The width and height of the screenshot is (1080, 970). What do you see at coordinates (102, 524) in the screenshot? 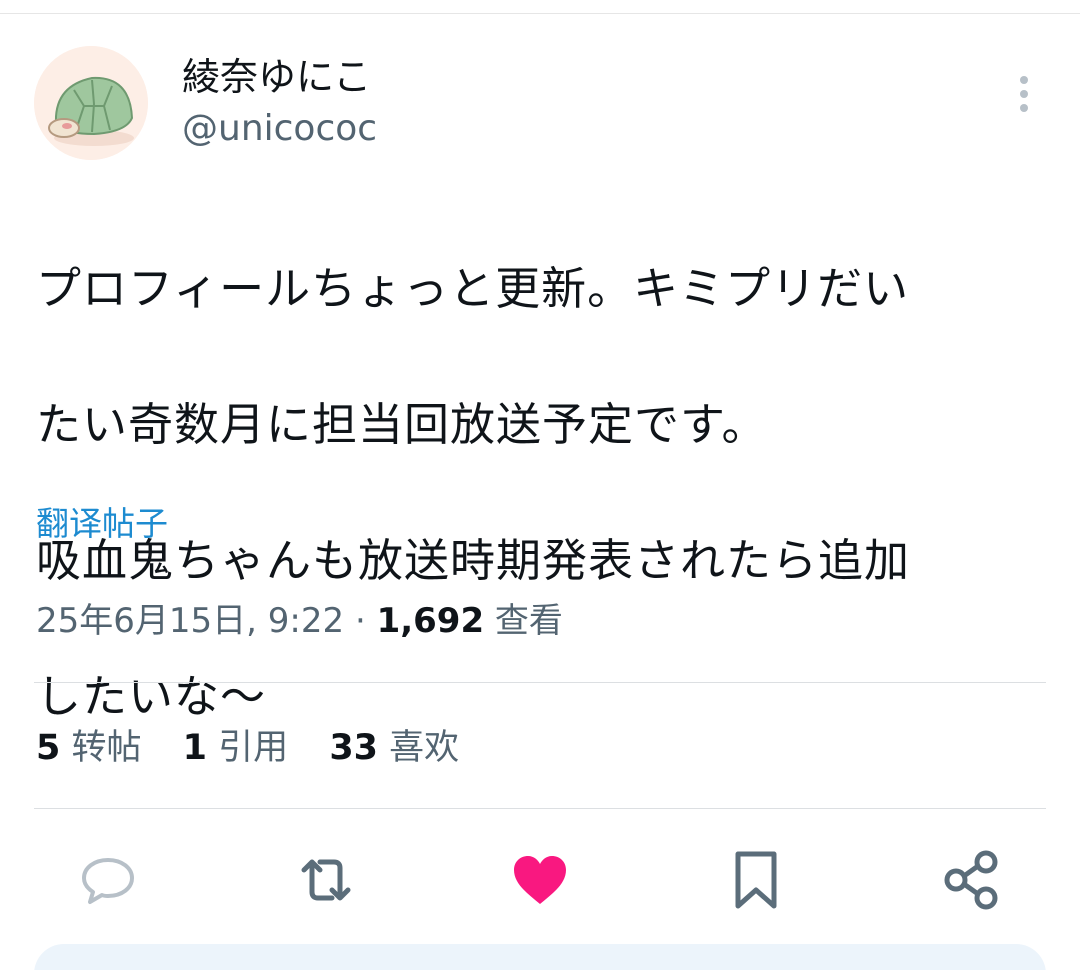
I see `translate-post-link: 翻译帖子` at bounding box center [102, 524].